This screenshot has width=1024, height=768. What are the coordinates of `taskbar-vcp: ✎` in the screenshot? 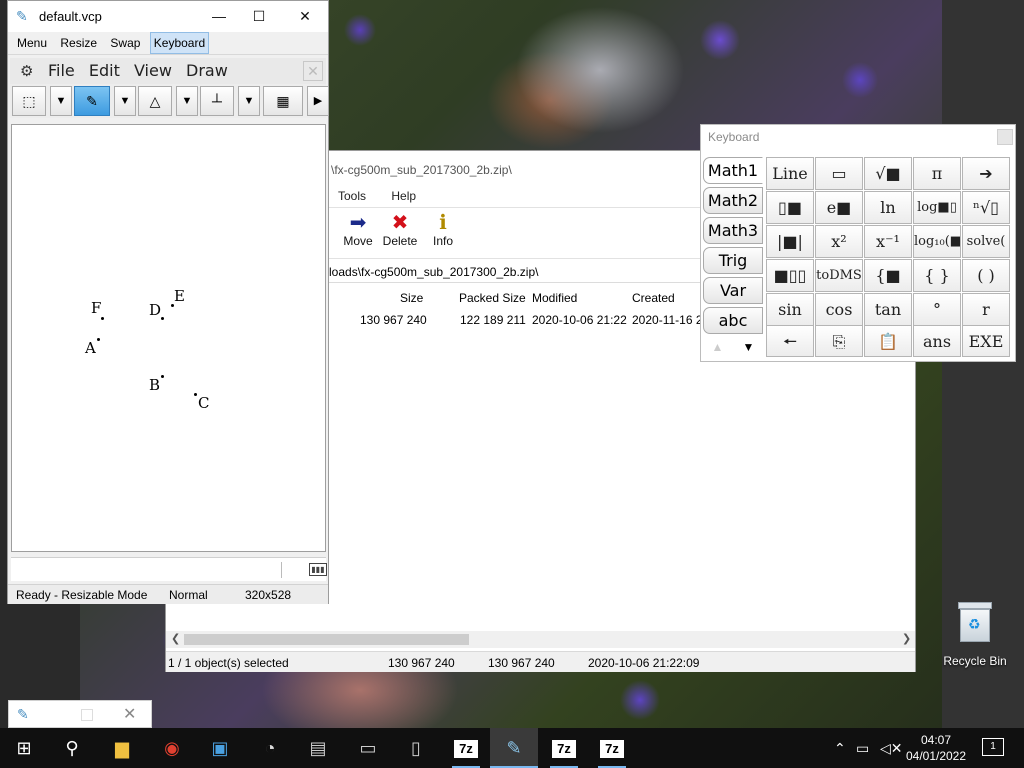 It's located at (514, 748).